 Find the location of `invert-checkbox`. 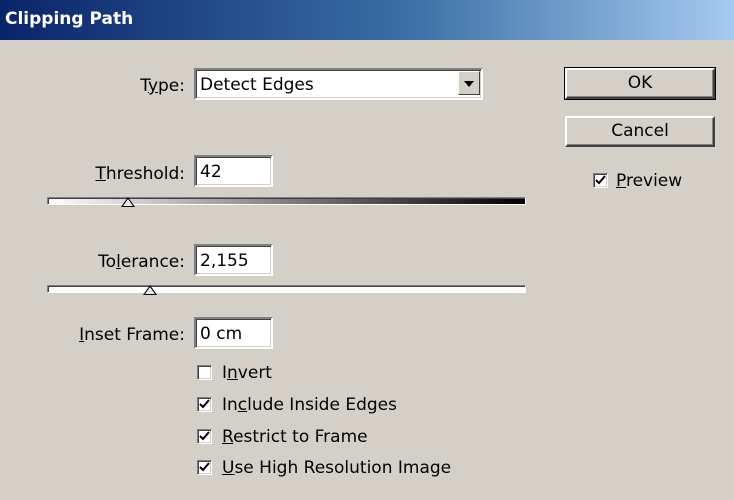

invert-checkbox is located at coordinates (204, 372).